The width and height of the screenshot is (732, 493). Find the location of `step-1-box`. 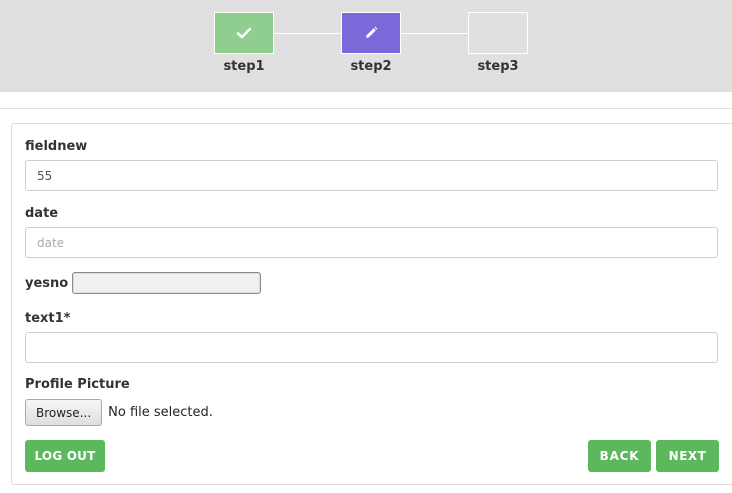

step-1-box is located at coordinates (244, 33).